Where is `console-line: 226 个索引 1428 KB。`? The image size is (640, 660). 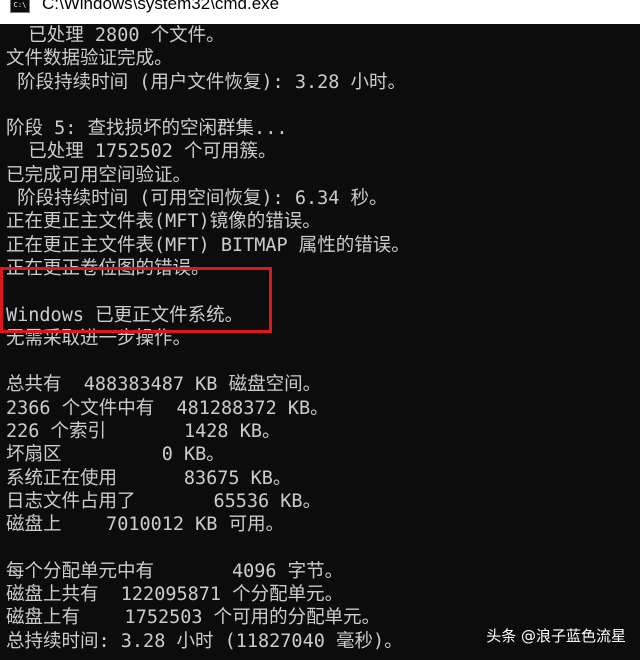
console-line: 226 个索引 1428 KB。 is located at coordinates (143, 432).